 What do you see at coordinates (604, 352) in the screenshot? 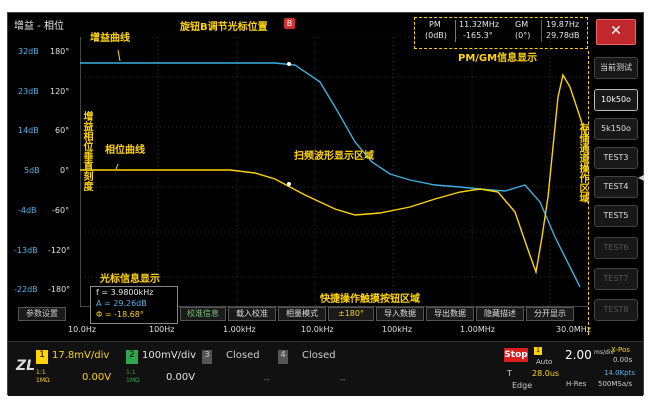
I see `timebase-unit: ms/div` at bounding box center [604, 352].